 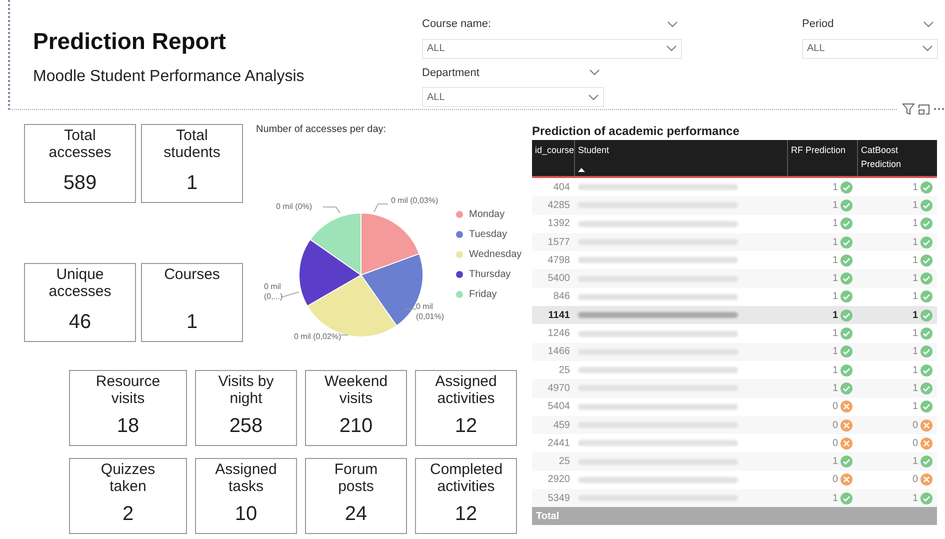 I want to click on table-cell-text: 459, so click(x=561, y=425).